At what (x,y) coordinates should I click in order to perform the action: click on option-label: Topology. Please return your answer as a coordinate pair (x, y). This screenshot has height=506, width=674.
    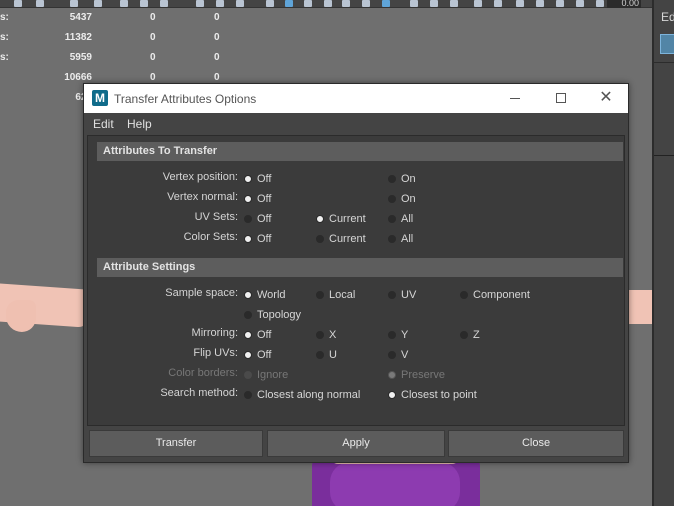
    Looking at the image, I should click on (279, 315).